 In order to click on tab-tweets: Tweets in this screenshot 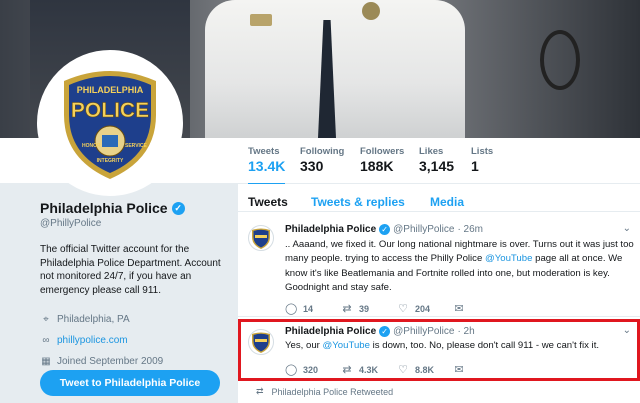, I will do `click(268, 202)`.